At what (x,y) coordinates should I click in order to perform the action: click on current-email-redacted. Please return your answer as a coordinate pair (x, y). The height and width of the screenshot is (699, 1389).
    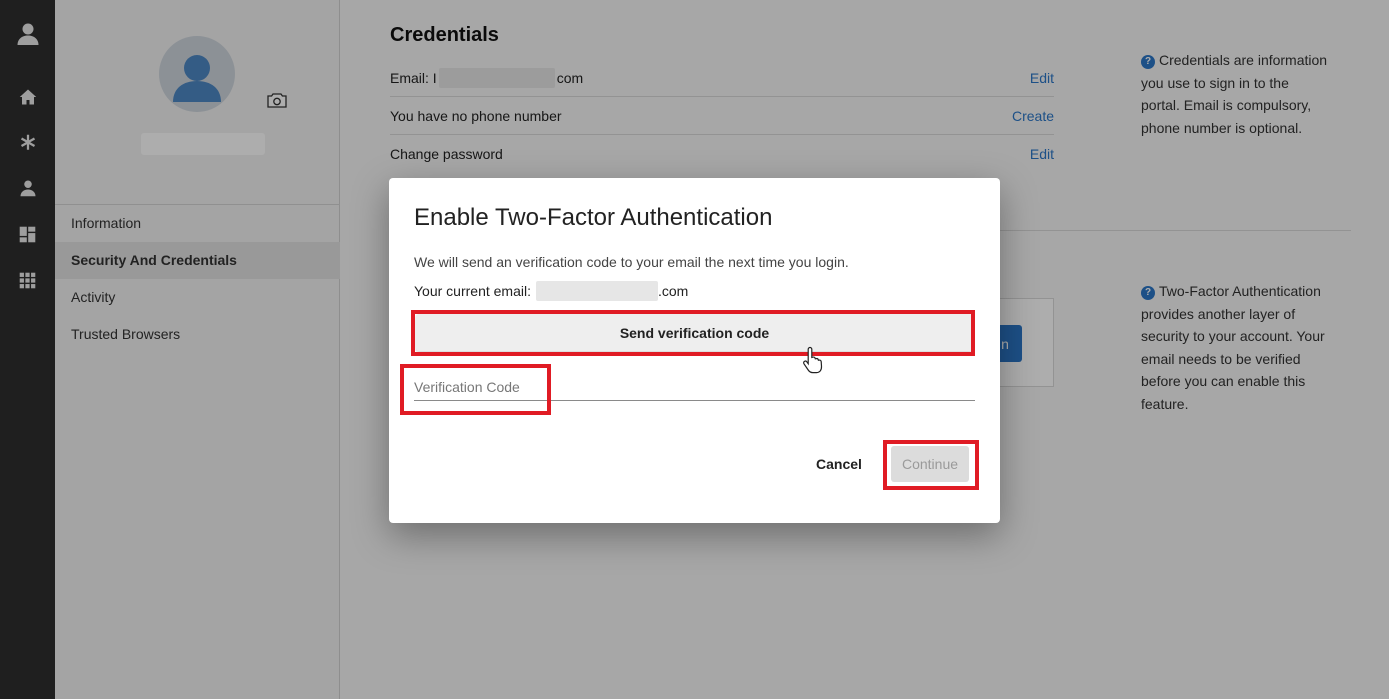
    Looking at the image, I should click on (596, 291).